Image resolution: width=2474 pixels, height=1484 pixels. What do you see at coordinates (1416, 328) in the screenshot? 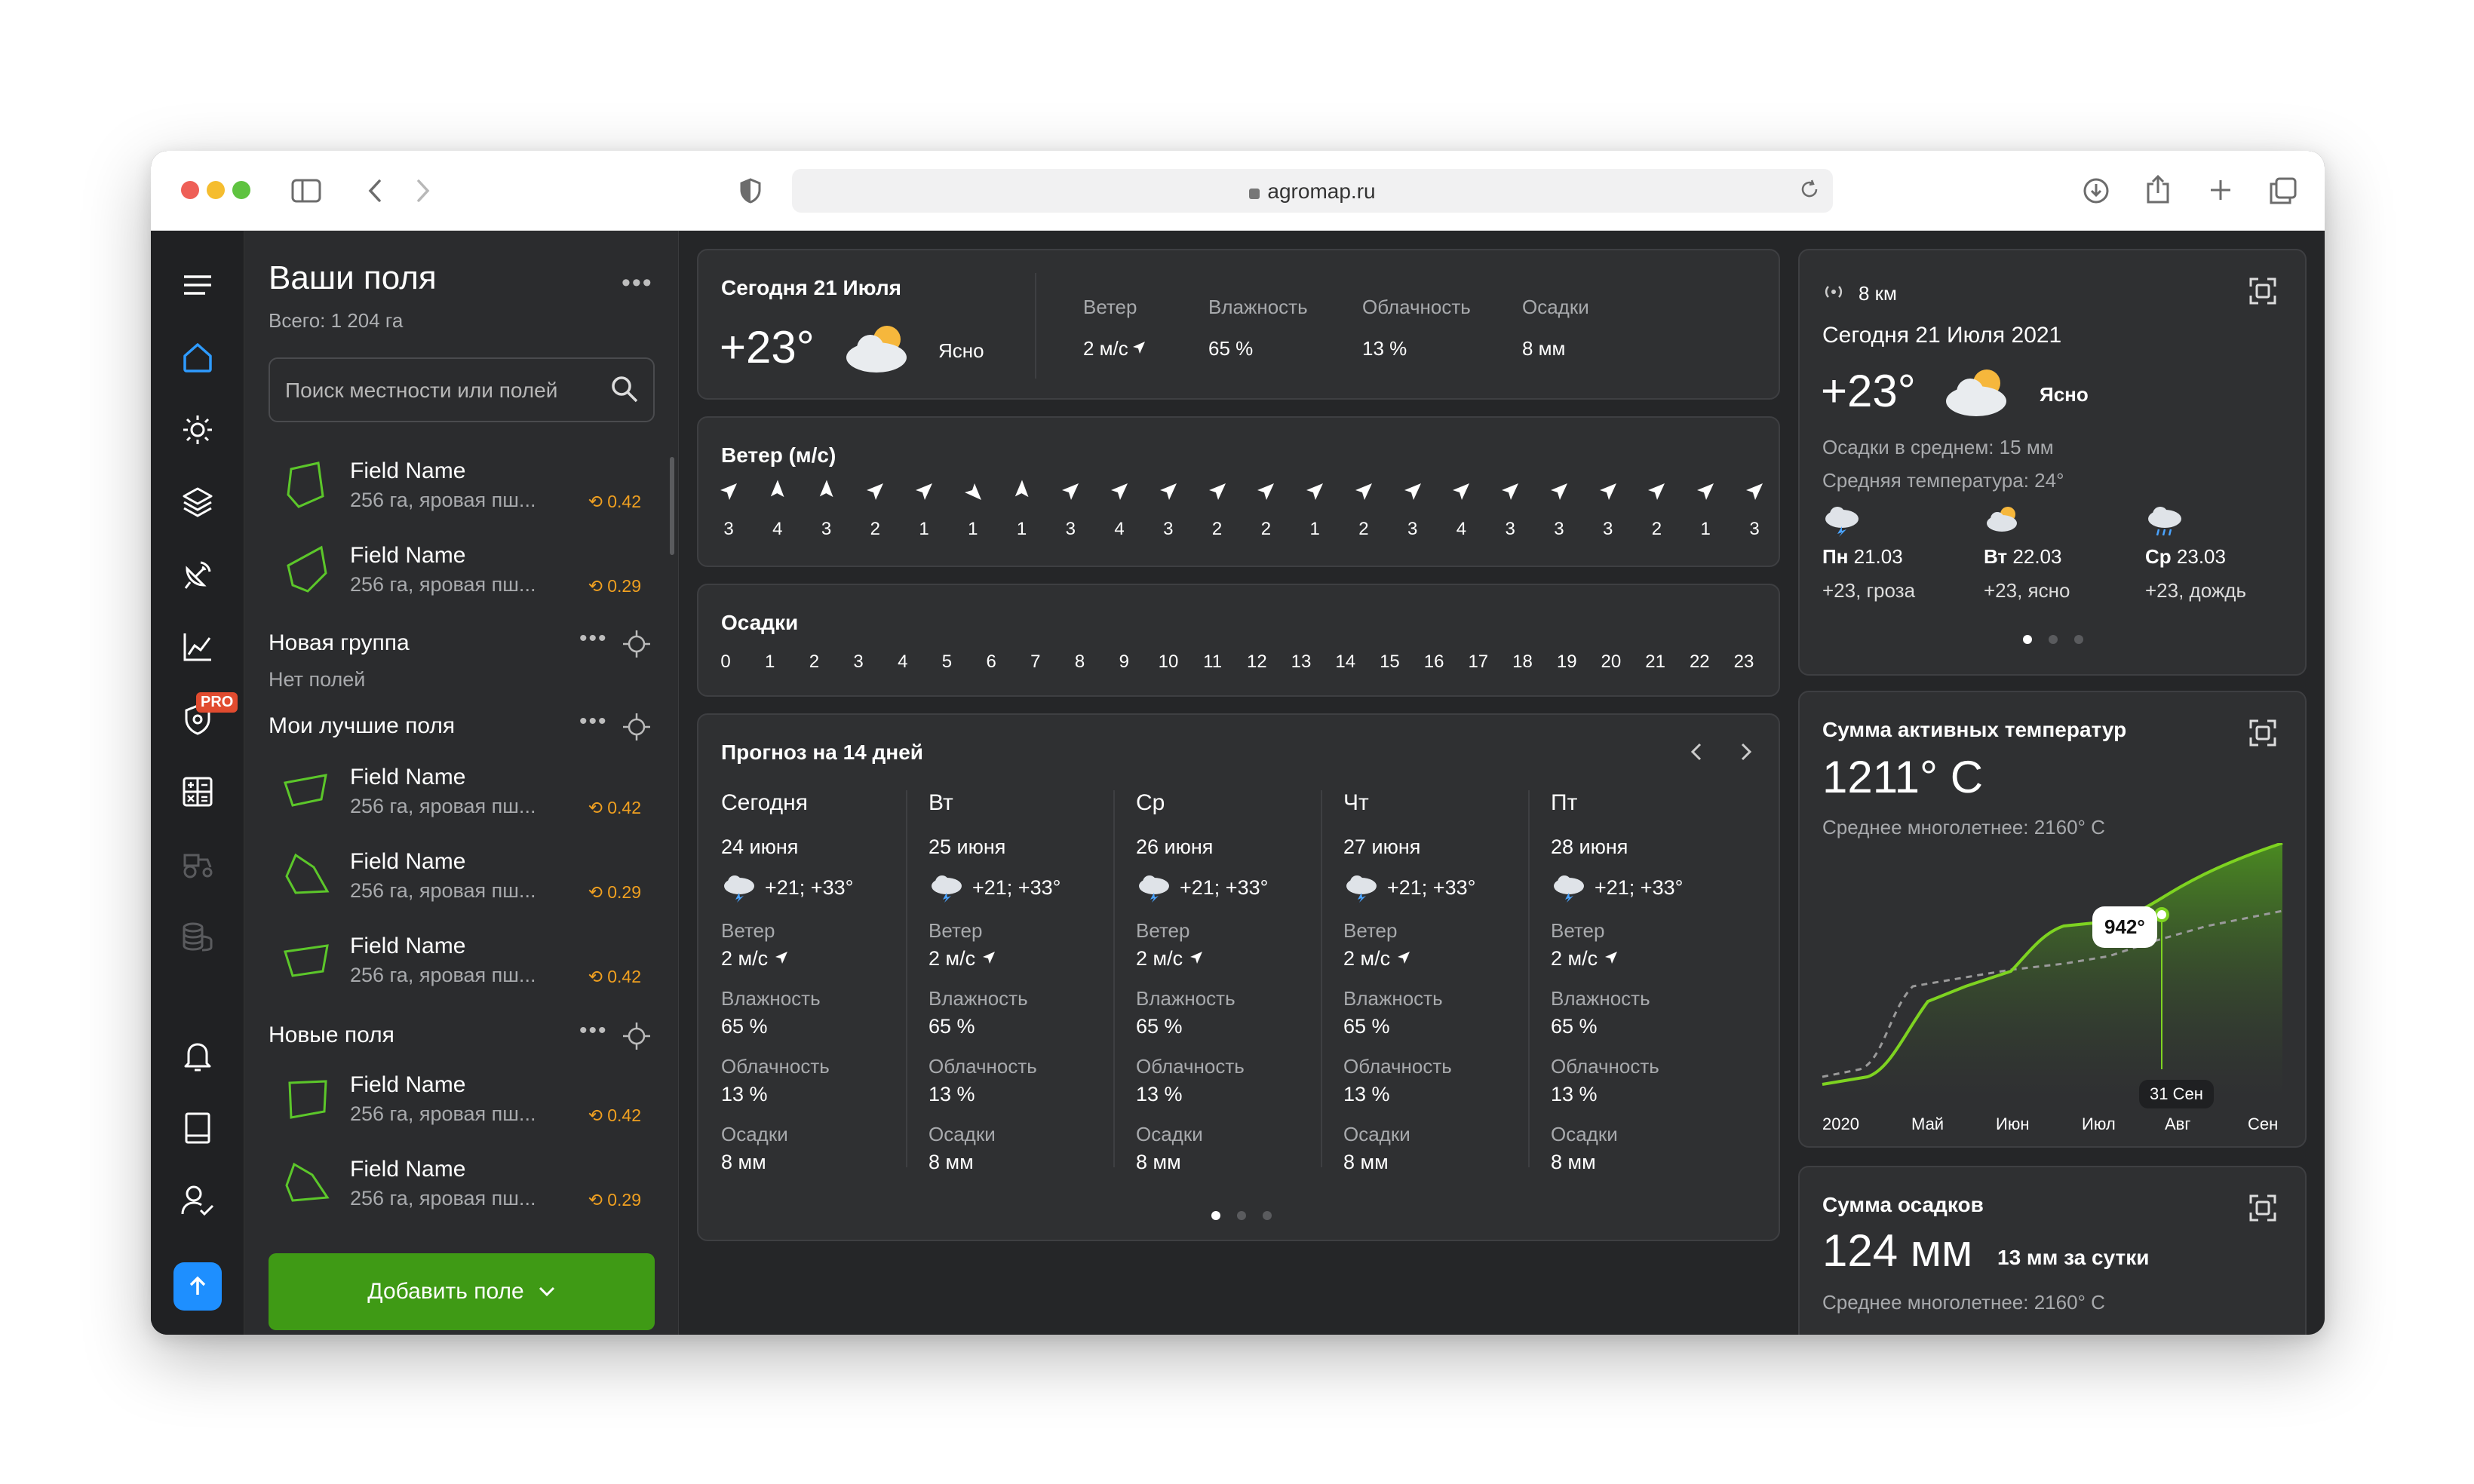
I see `cloudiness-stat: Облачность 13 %` at bounding box center [1416, 328].